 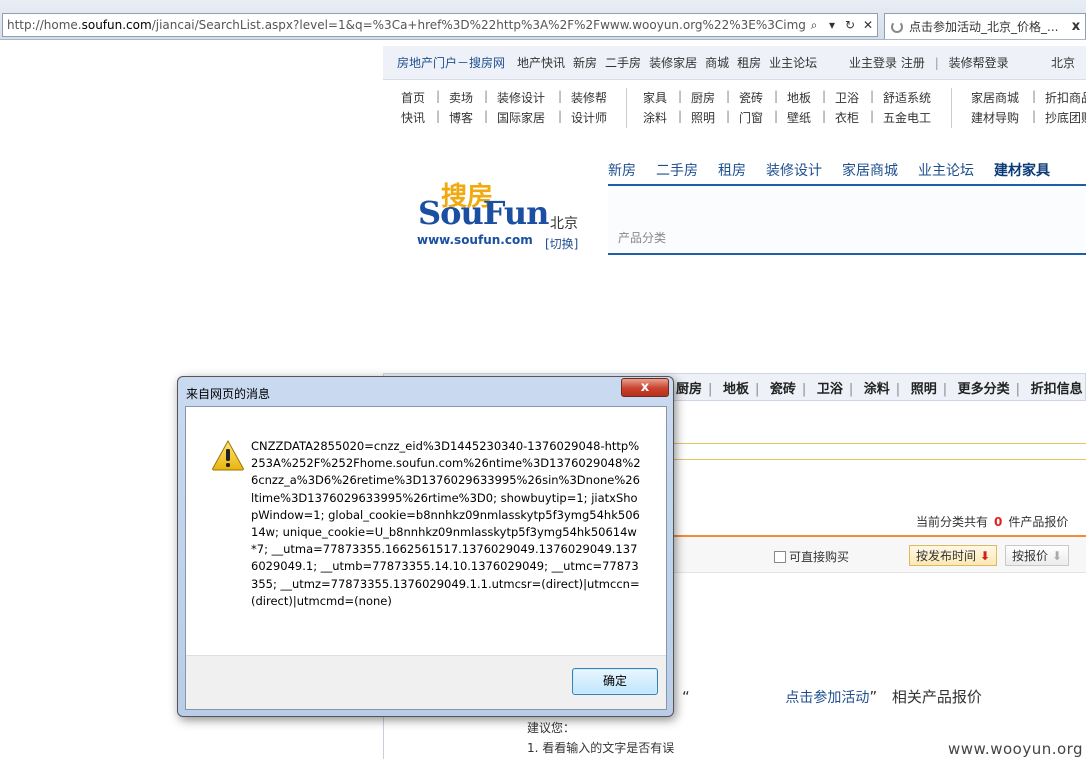 What do you see at coordinates (783, 389) in the screenshot?
I see `category-tile: 瓷砖` at bounding box center [783, 389].